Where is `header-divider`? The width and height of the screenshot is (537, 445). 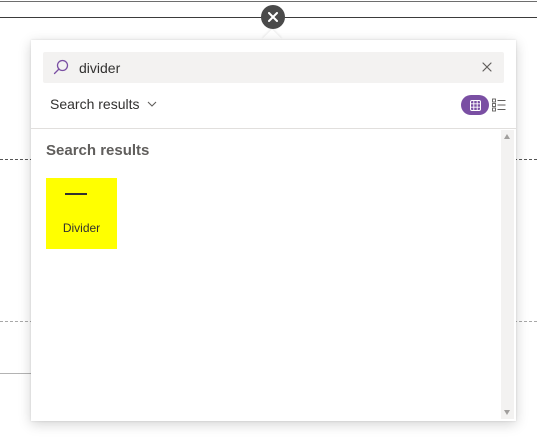 header-divider is located at coordinates (273, 128).